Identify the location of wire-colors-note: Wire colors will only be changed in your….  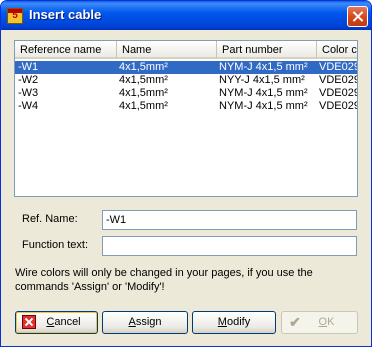
(164, 280).